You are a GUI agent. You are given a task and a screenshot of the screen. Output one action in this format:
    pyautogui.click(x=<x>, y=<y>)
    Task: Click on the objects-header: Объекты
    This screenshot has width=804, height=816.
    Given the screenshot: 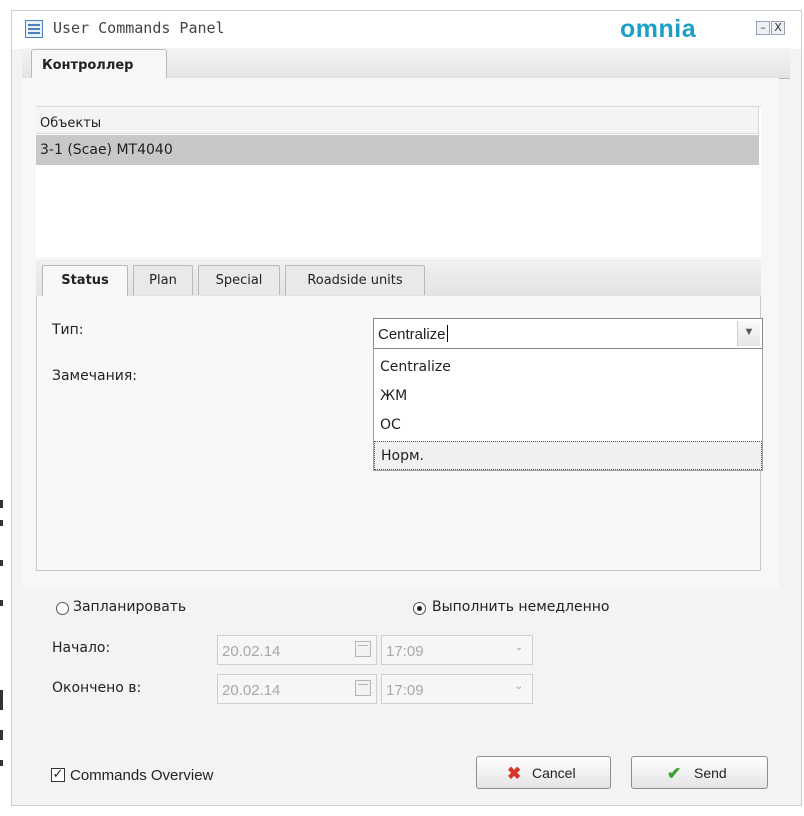 What is the action you would take?
    pyautogui.click(x=397, y=120)
    